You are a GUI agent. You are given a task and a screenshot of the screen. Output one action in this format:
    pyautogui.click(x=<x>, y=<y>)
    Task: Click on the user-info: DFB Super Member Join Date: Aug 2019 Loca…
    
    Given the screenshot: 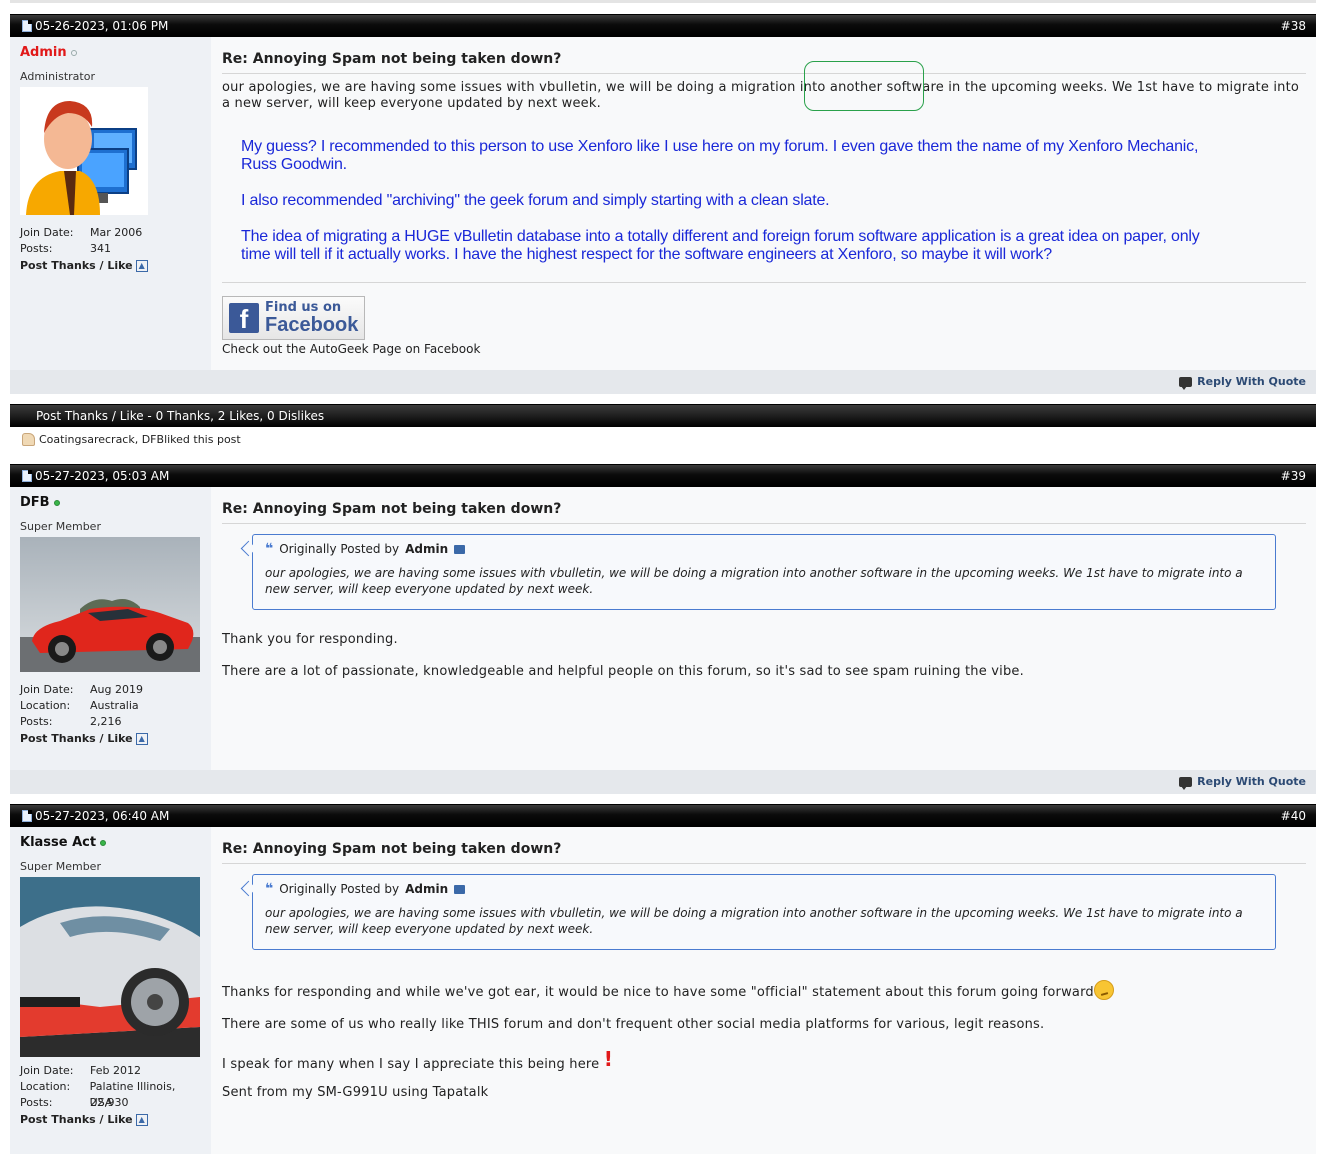 What is the action you would take?
    pyautogui.click(x=110, y=628)
    